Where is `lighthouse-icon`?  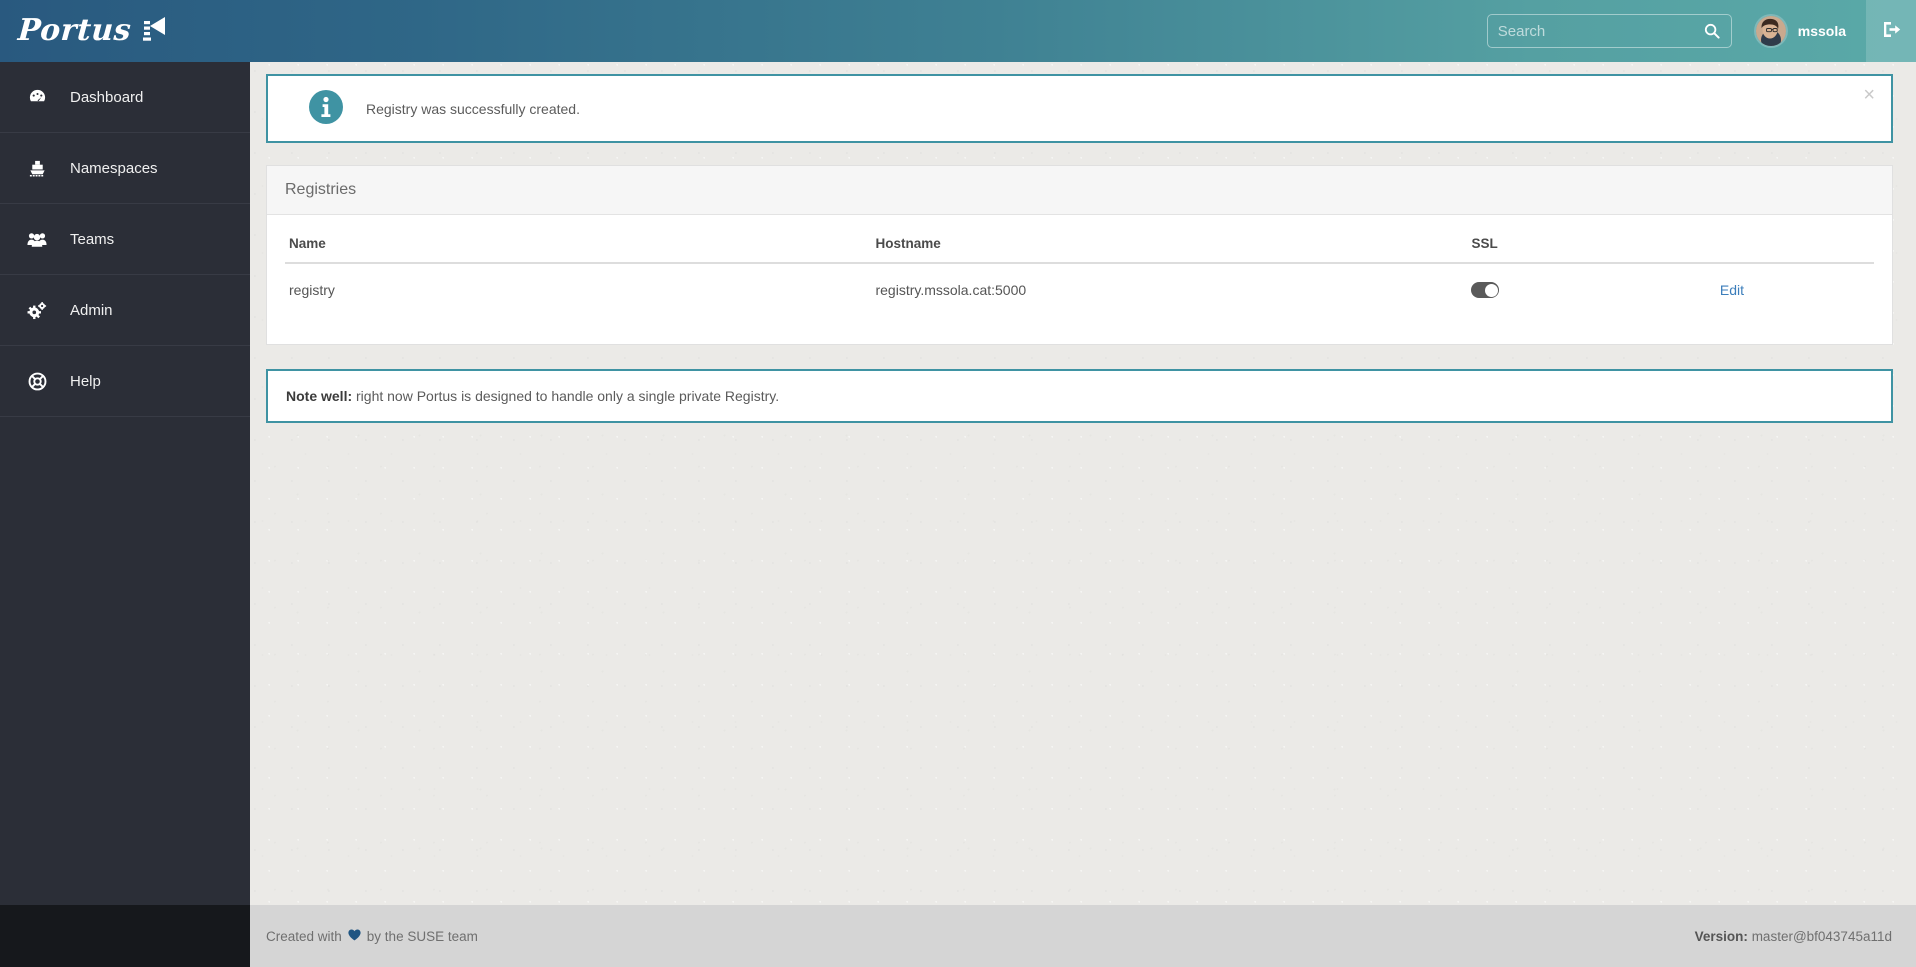
lighthouse-icon is located at coordinates (153, 31).